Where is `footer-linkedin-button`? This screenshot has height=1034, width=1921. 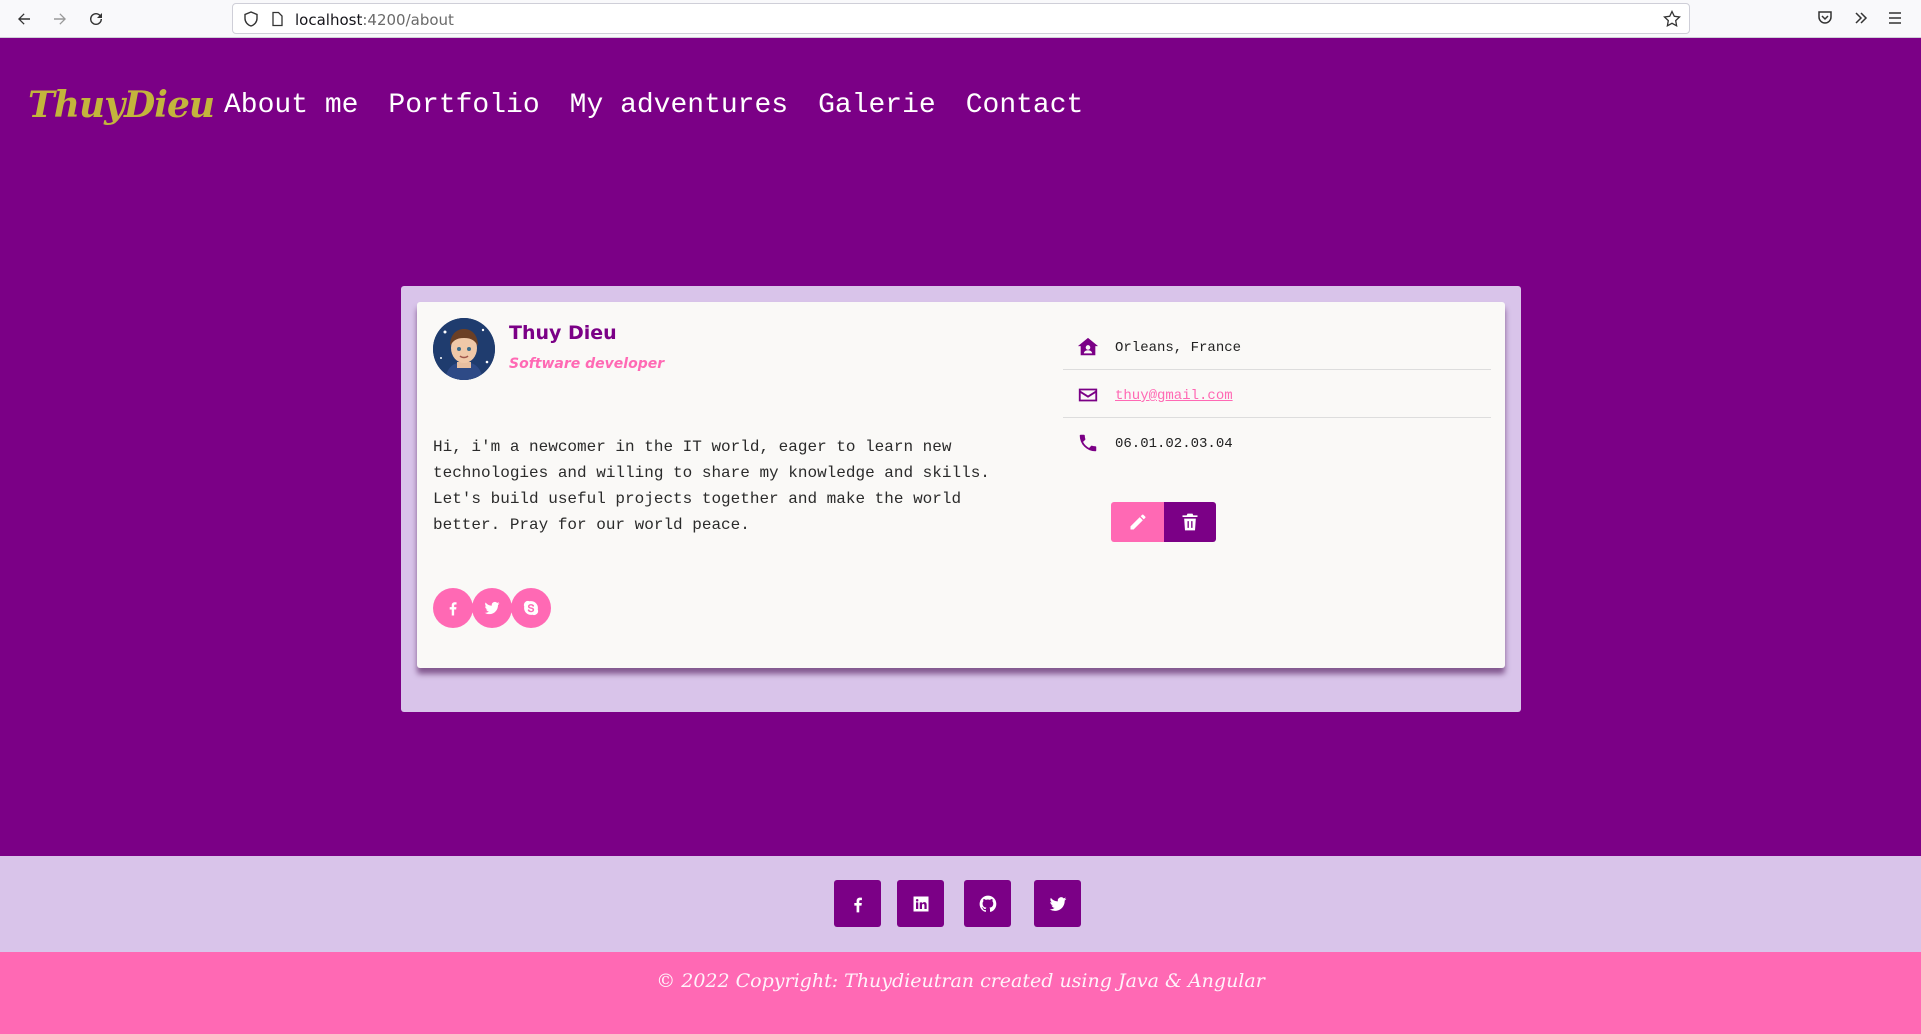 footer-linkedin-button is located at coordinates (920, 903).